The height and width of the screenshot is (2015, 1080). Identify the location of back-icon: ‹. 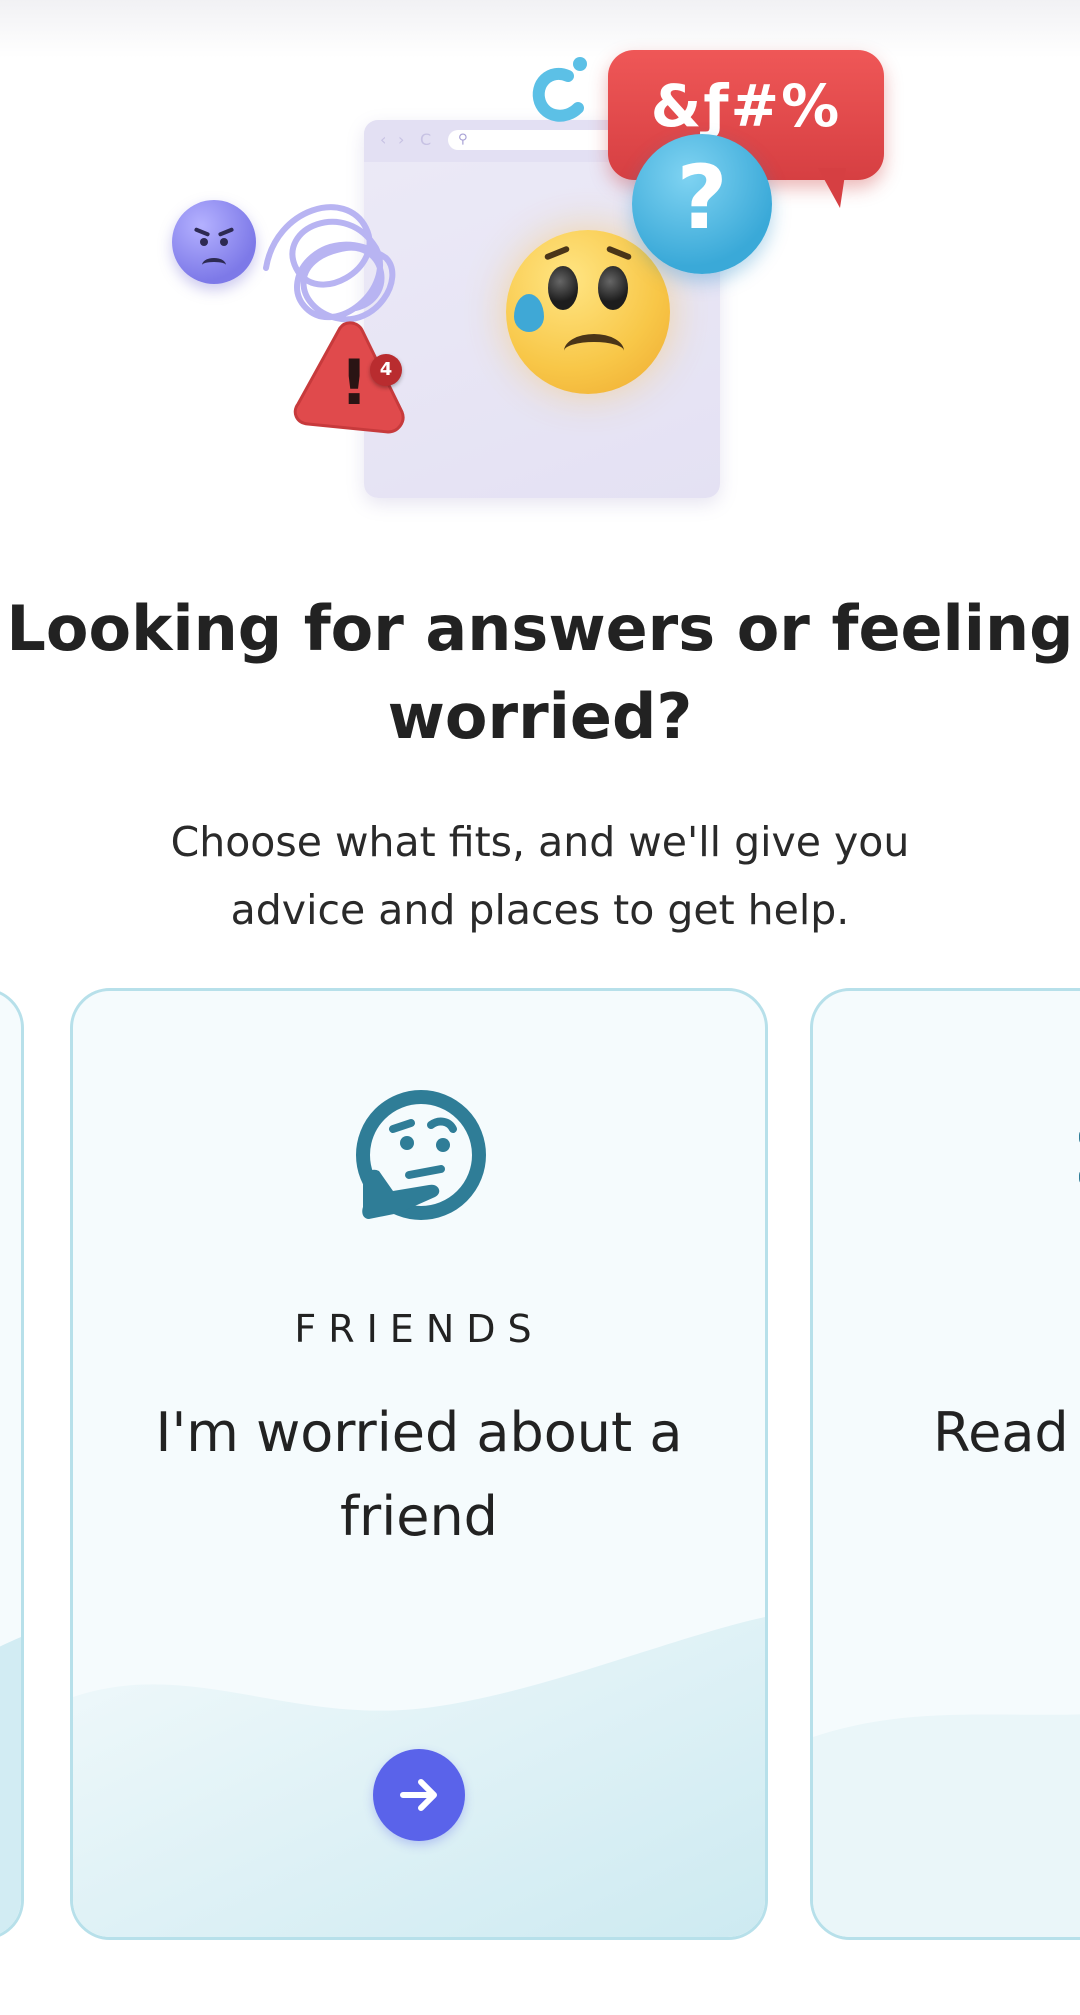
(383, 139).